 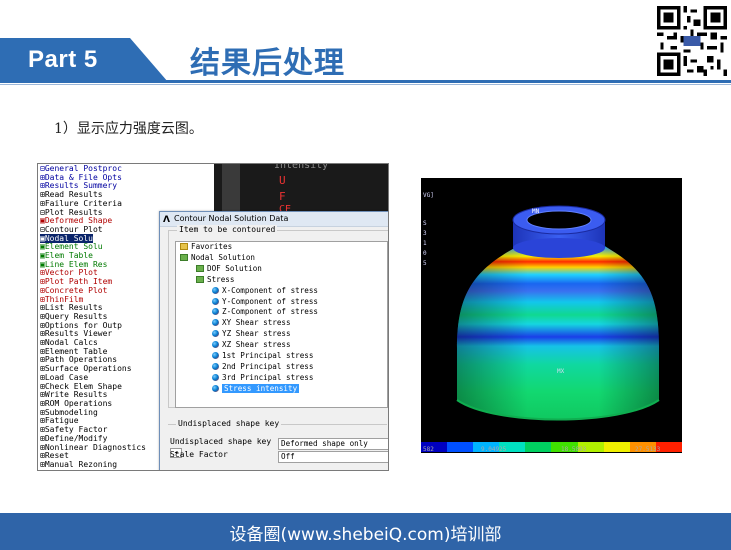 What do you see at coordinates (425, 223) in the screenshot?
I see `view-label: S` at bounding box center [425, 223].